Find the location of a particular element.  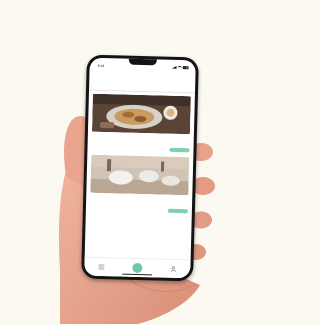

battery-icon is located at coordinates (185, 68).